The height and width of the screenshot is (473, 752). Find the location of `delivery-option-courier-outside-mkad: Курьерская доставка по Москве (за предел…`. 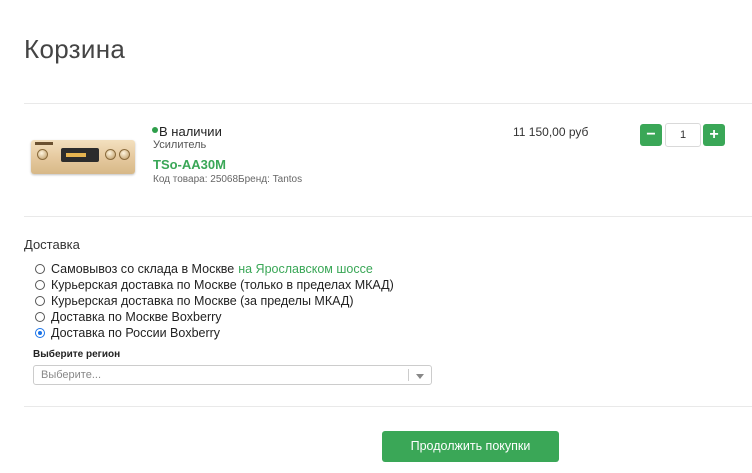

delivery-option-courier-outside-mkad: Курьерская доставка по Москве (за предел… is located at coordinates (214, 301).